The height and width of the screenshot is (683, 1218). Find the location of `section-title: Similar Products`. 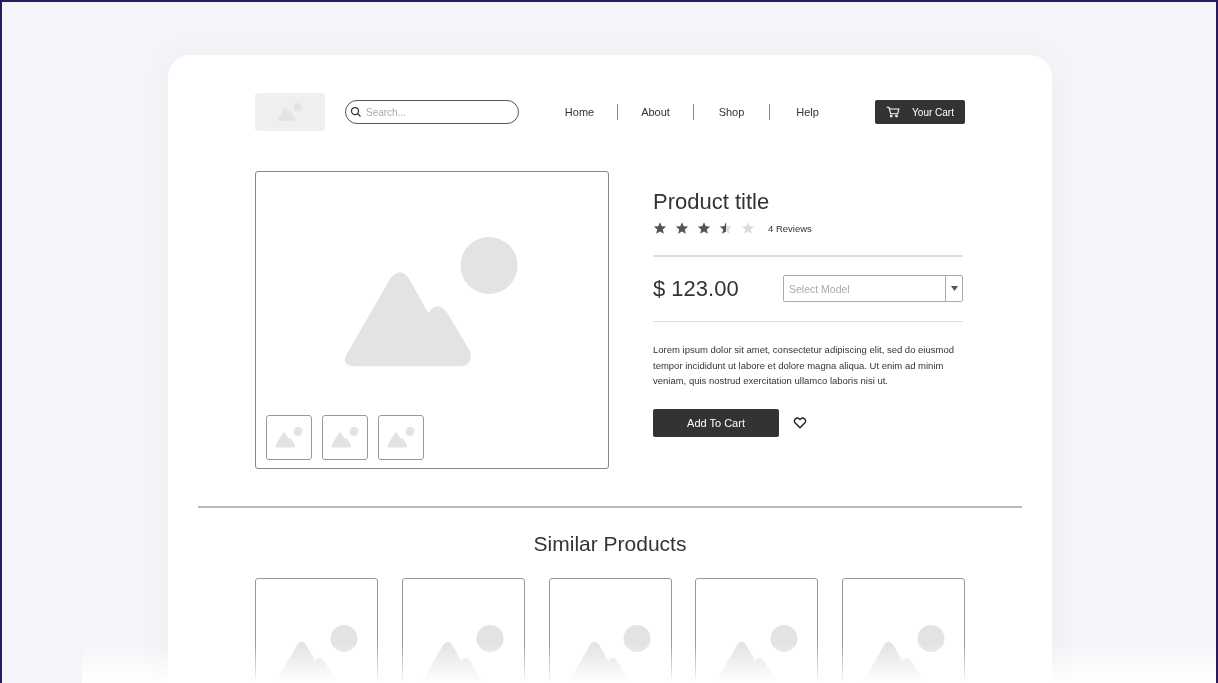

section-title: Similar Products is located at coordinates (610, 543).